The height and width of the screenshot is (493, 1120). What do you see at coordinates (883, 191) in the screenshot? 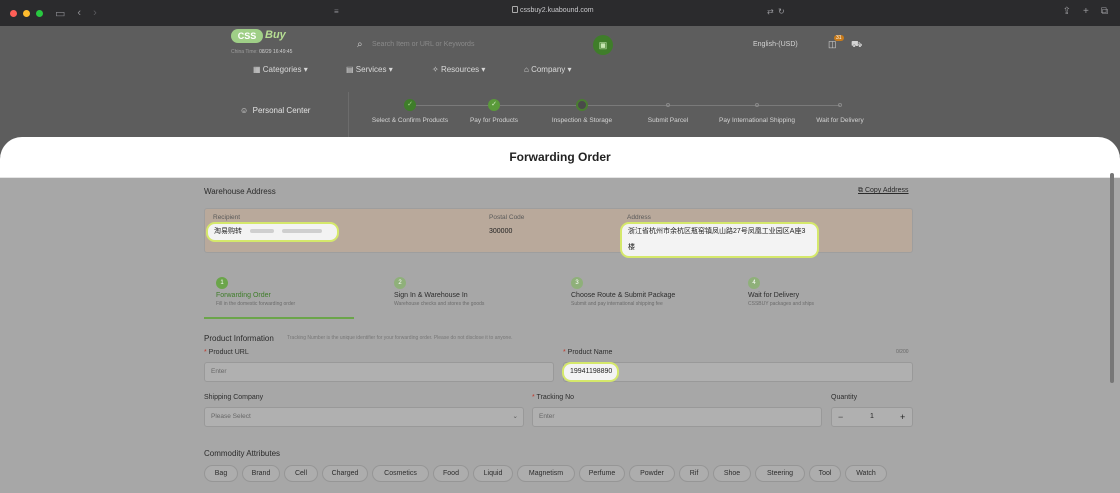
I see `copy-address-link: ⧉ Copy Address` at bounding box center [883, 191].